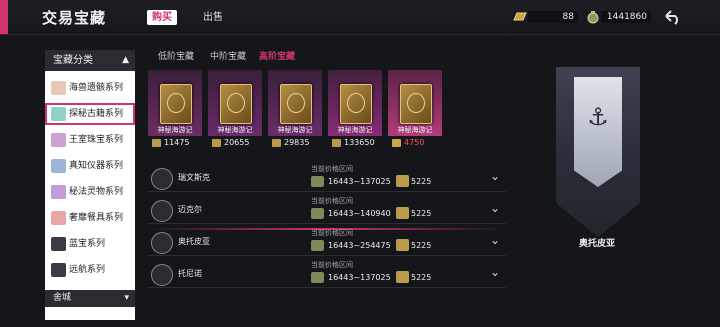 The height and width of the screenshot is (327, 720). Describe the element at coordinates (125, 60) in the screenshot. I see `chevron-up-icon: ▲` at that location.